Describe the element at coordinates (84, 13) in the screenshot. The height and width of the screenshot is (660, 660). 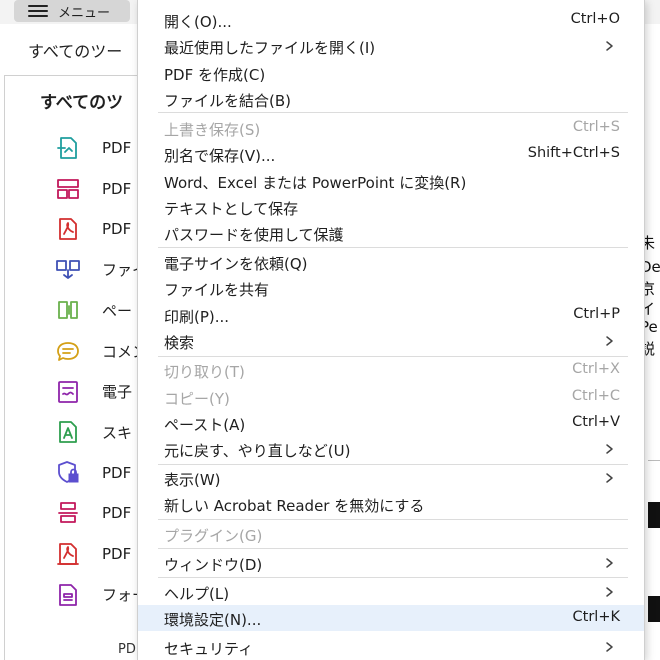
I see `menu-button-label: メニュー` at that location.